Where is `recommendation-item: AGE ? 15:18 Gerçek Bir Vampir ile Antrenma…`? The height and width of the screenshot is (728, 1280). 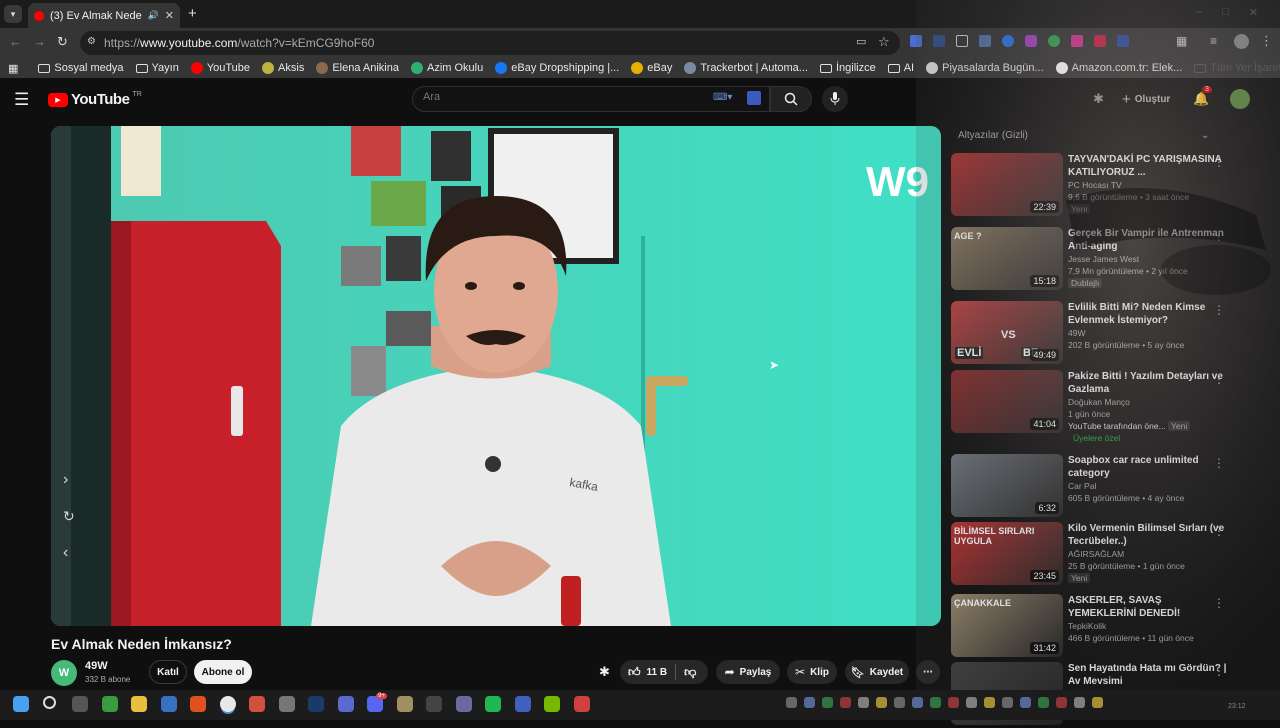 recommendation-item: AGE ? 15:18 Gerçek Bir Vampir ile Antrenma… is located at coordinates (1106, 260).